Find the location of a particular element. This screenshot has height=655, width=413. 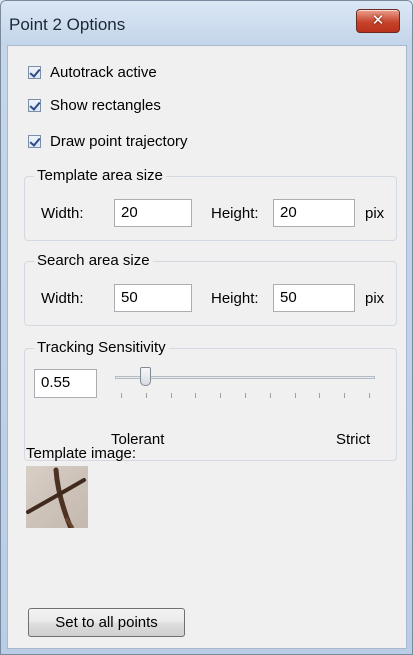

sensitivity-slider is located at coordinates (245, 387).